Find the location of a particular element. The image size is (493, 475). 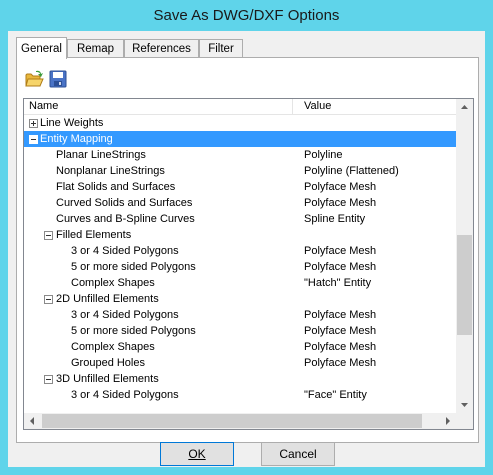

tree-row-2d-unfilled-elements: 2D Unfilled Elements is located at coordinates (240, 299).